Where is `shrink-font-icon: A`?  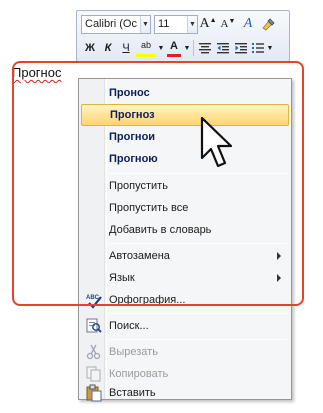 shrink-font-icon: A is located at coordinates (224, 24).